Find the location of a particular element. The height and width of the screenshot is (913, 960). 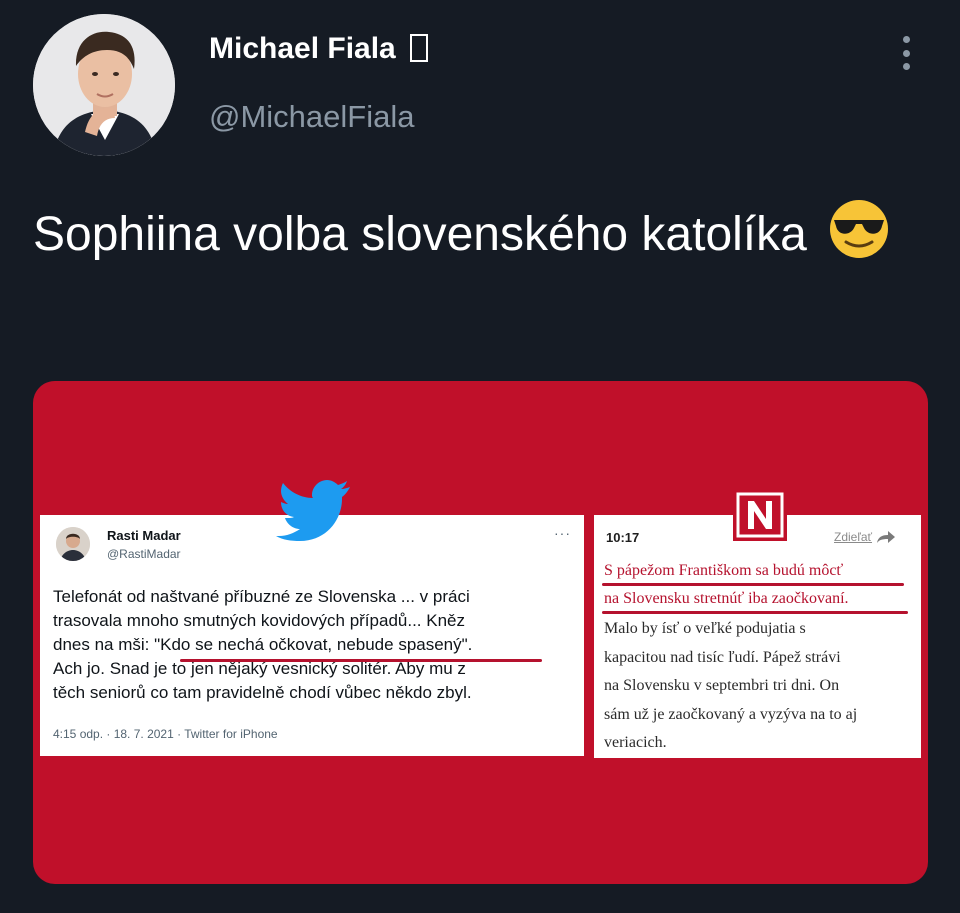

tweet-text: Sophiina volba slovenského katolíka is located at coordinates (463, 238).